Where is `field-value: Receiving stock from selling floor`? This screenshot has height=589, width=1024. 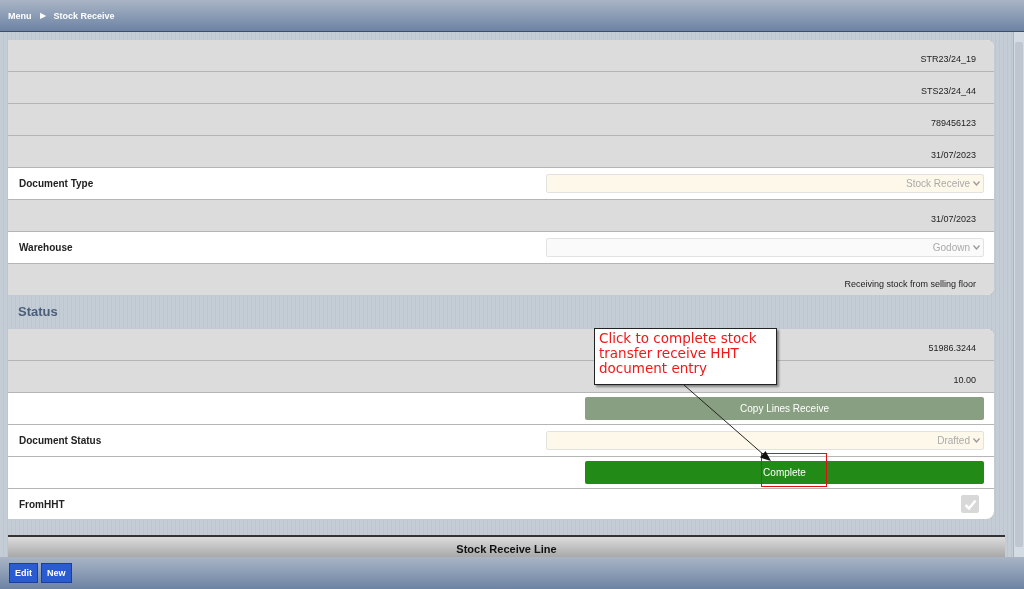
field-value: Receiving stock from selling floor is located at coordinates (910, 284).